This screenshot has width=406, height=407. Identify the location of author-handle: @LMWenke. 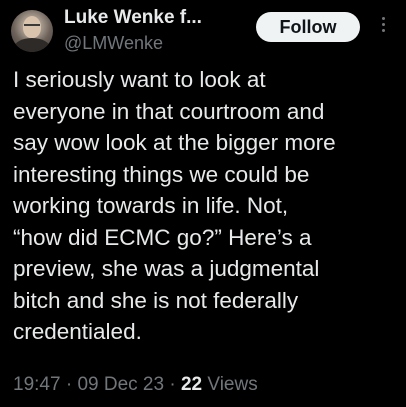
(113, 43).